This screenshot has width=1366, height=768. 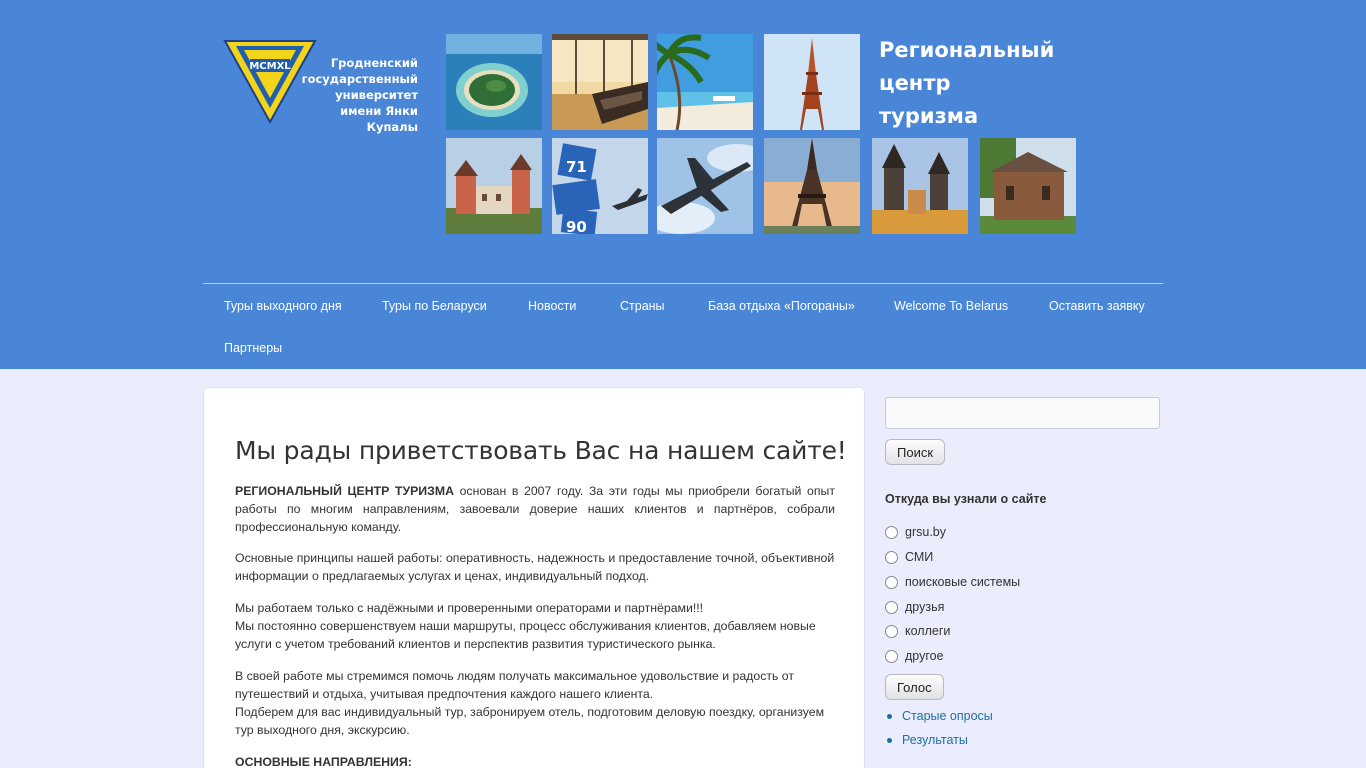 What do you see at coordinates (915, 452) in the screenshot?
I see `search-button: Поиск` at bounding box center [915, 452].